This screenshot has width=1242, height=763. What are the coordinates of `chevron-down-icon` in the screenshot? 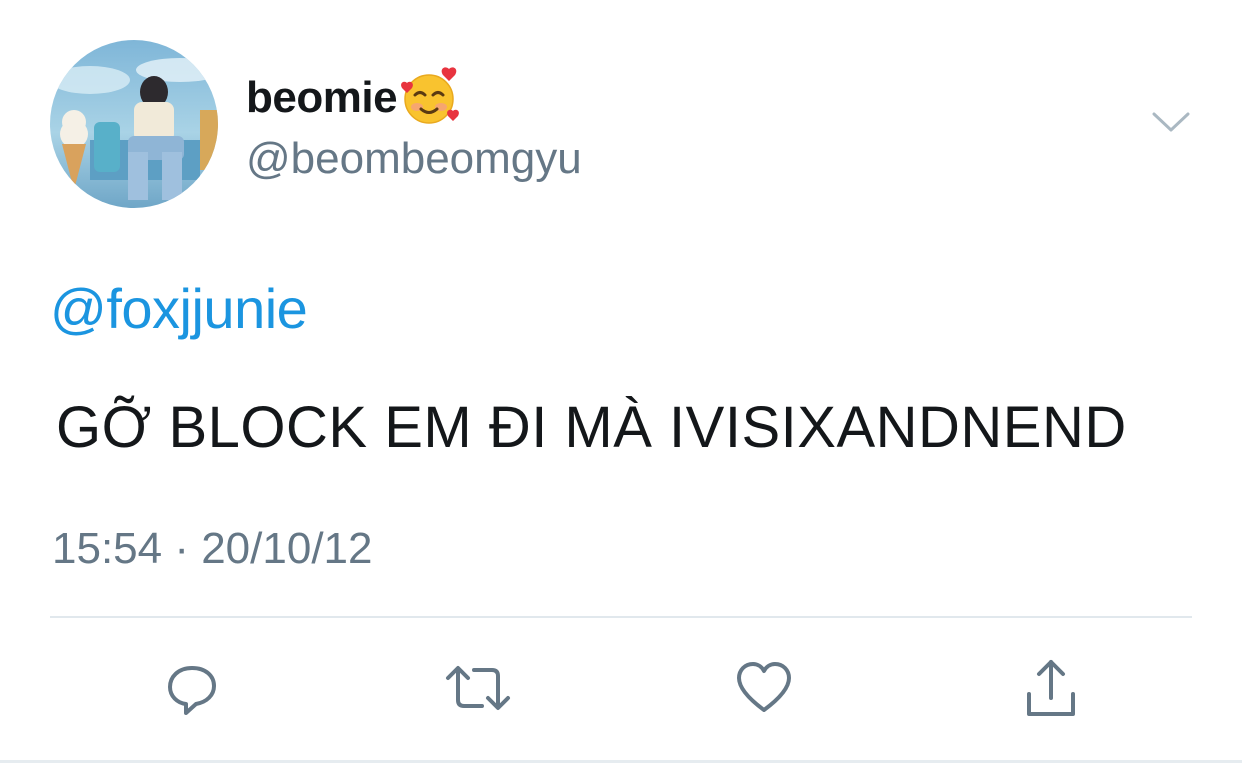 It's located at (1171, 122).